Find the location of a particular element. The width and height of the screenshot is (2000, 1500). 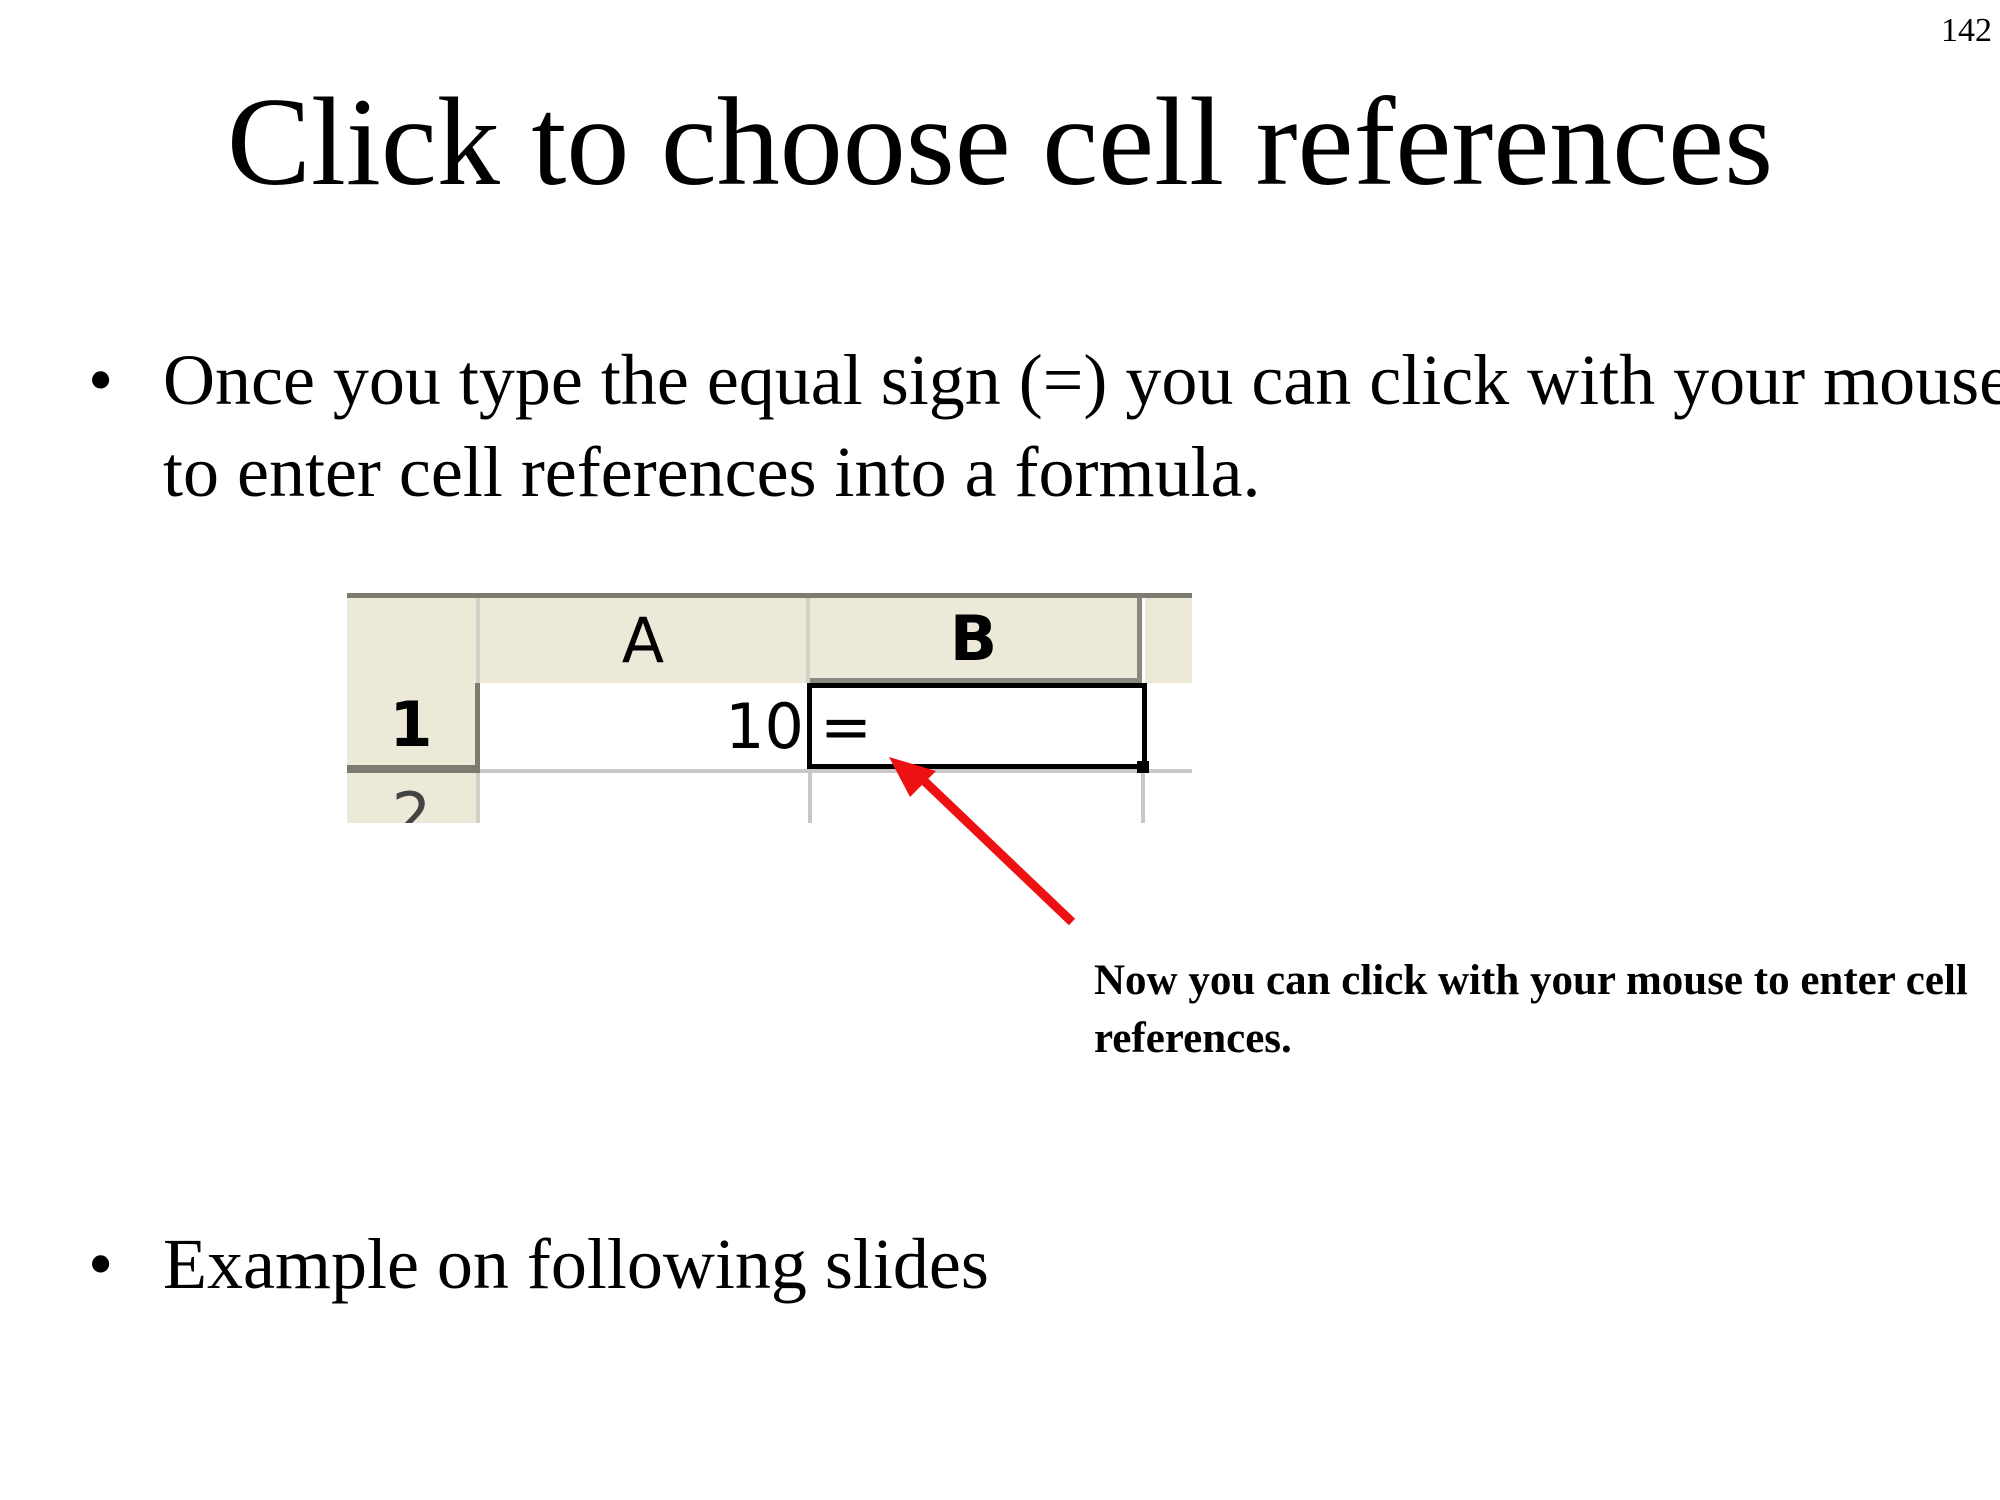

bullet-item: • Example on following slides is located at coordinates (1044, 1264).